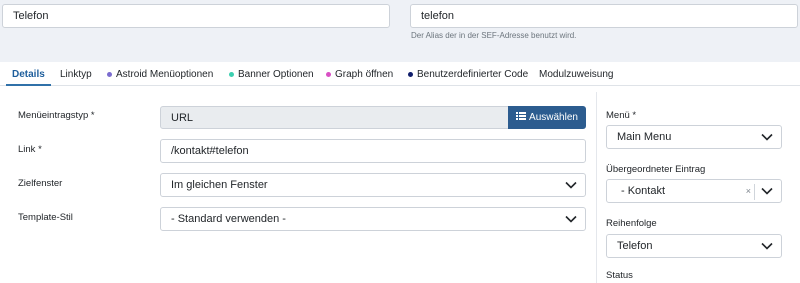  What do you see at coordinates (694, 246) in the screenshot?
I see `ordering-select: Telefon` at bounding box center [694, 246].